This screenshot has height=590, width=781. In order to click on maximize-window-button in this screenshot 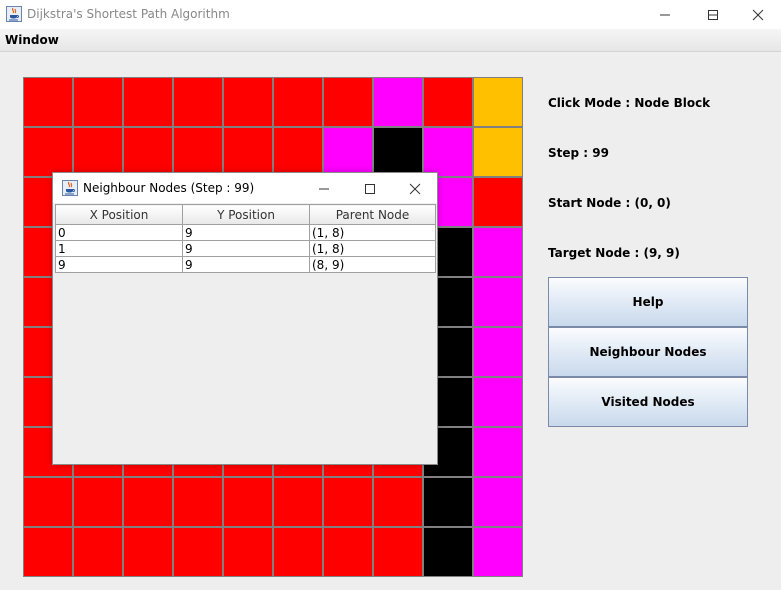, I will do `click(713, 14)`.